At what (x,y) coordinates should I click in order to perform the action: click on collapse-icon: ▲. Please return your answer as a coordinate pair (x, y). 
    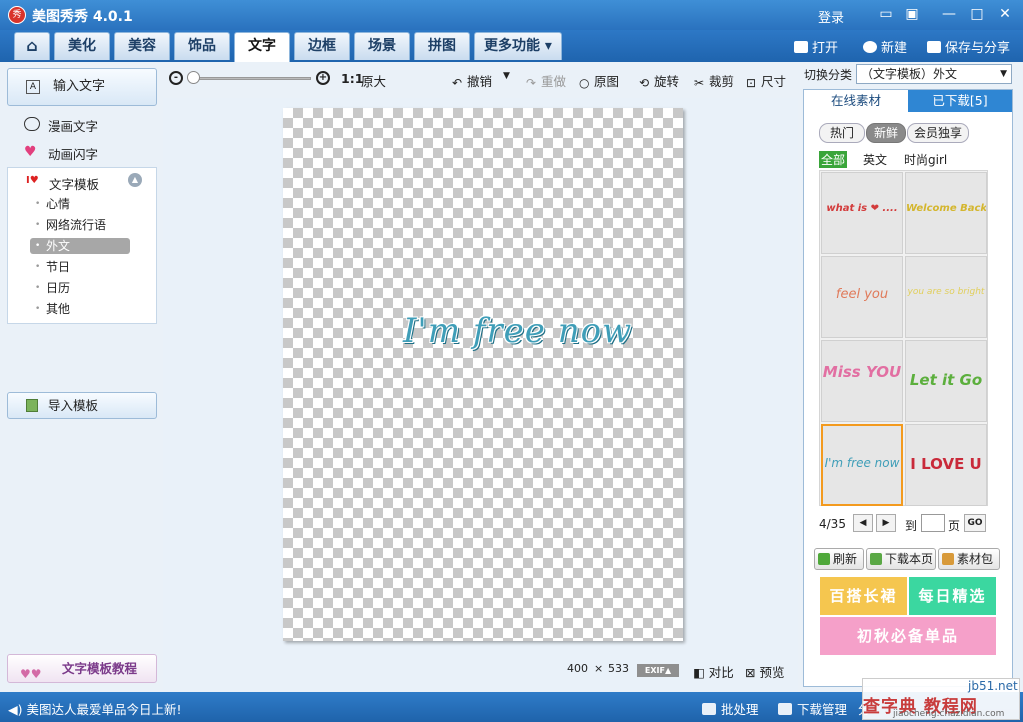
    Looking at the image, I should click on (135, 180).